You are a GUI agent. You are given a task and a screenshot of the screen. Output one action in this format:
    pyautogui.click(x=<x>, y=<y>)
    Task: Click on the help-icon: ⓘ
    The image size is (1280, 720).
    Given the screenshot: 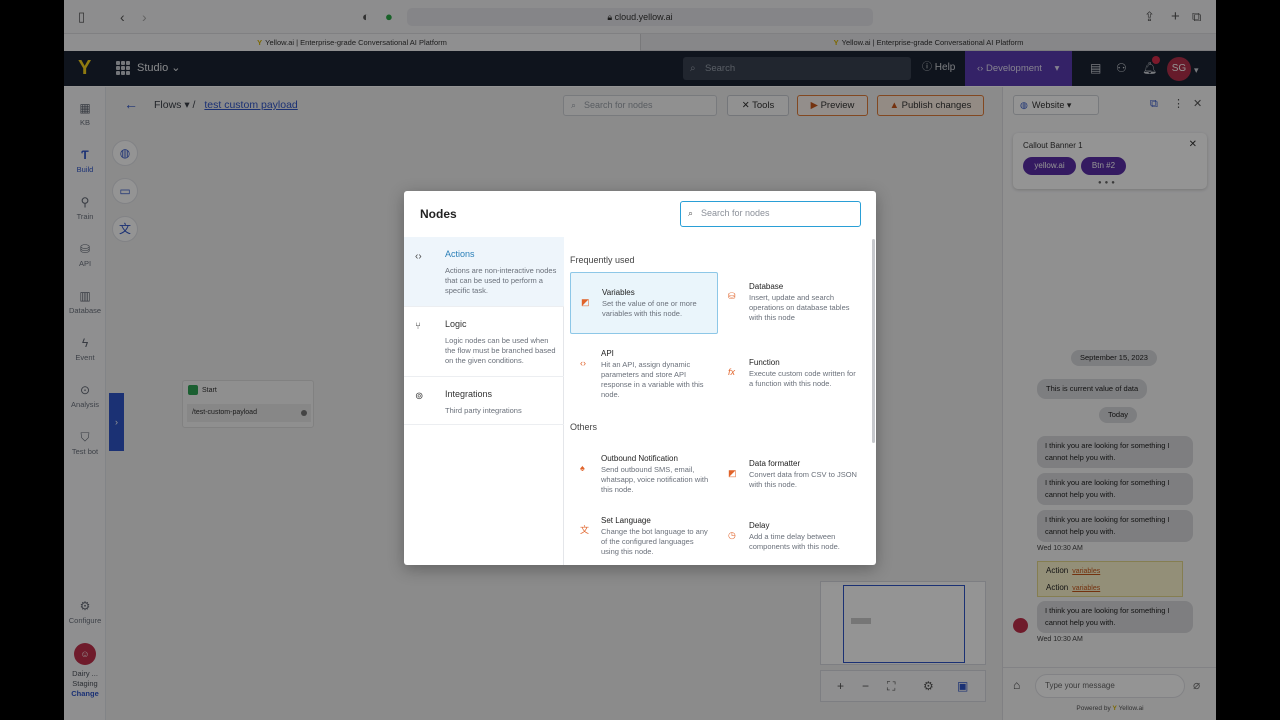 What is the action you would take?
    pyautogui.click(x=927, y=67)
    